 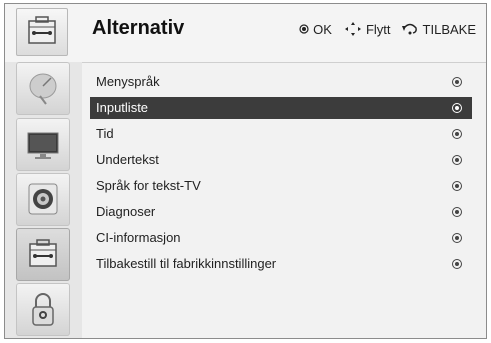 I want to click on menu-item-7: Tilbakestill til fabrikkinnstillinger, so click(x=281, y=264).